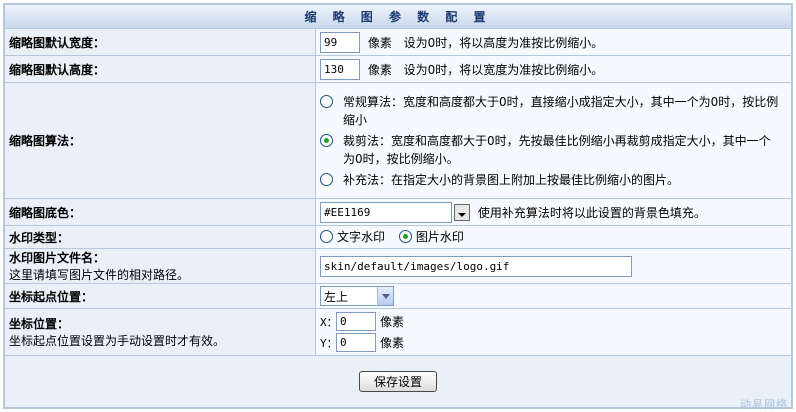 The width and height of the screenshot is (796, 412). I want to click on algorithm-option-normal: 常规算法：宽度和高度都大于0时，直接缩小成指定大小，其中一个为0时，按比例缩小, so click(550, 111).